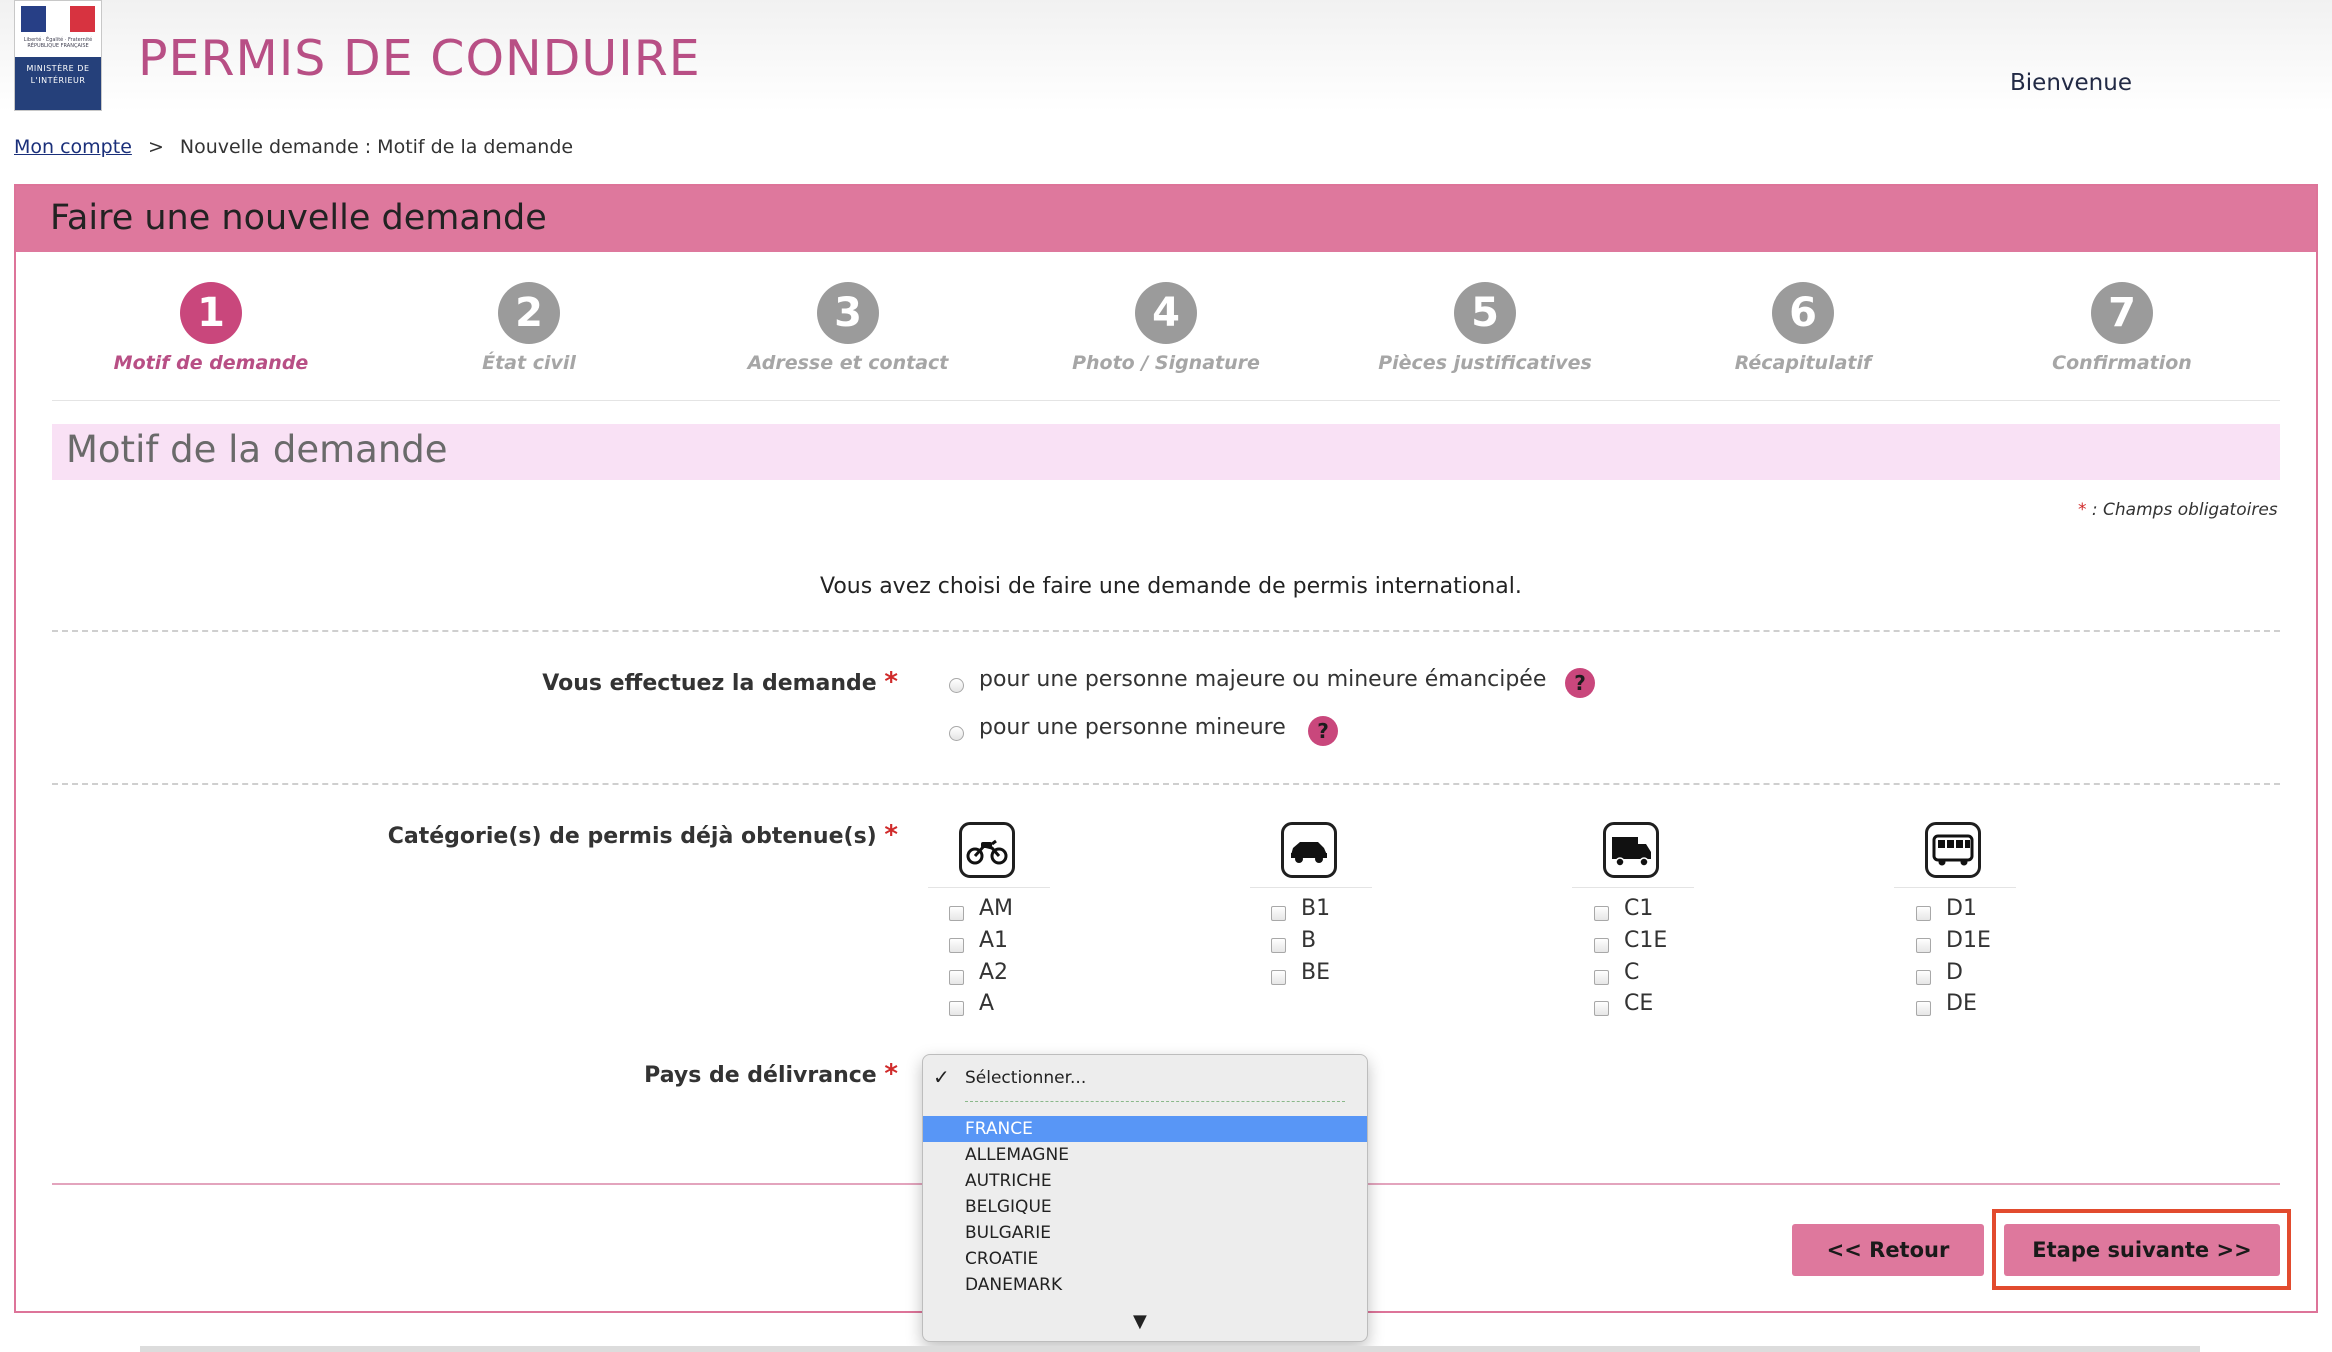 The image size is (2332, 1352). Describe the element at coordinates (1968, 940) in the screenshot. I see `checkbox-label: D1E` at that location.